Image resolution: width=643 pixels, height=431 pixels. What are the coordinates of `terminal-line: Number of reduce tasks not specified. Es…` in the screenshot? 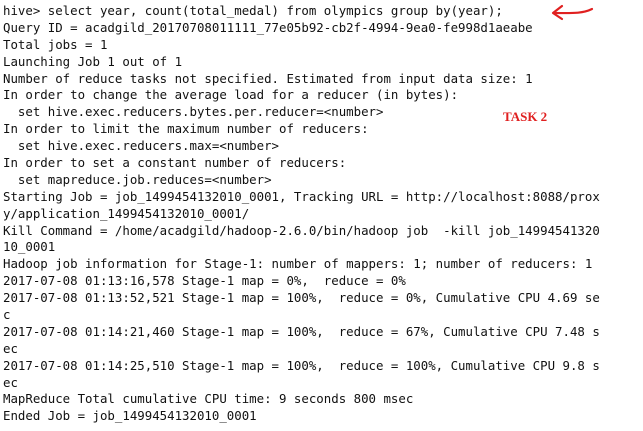 It's located at (268, 78).